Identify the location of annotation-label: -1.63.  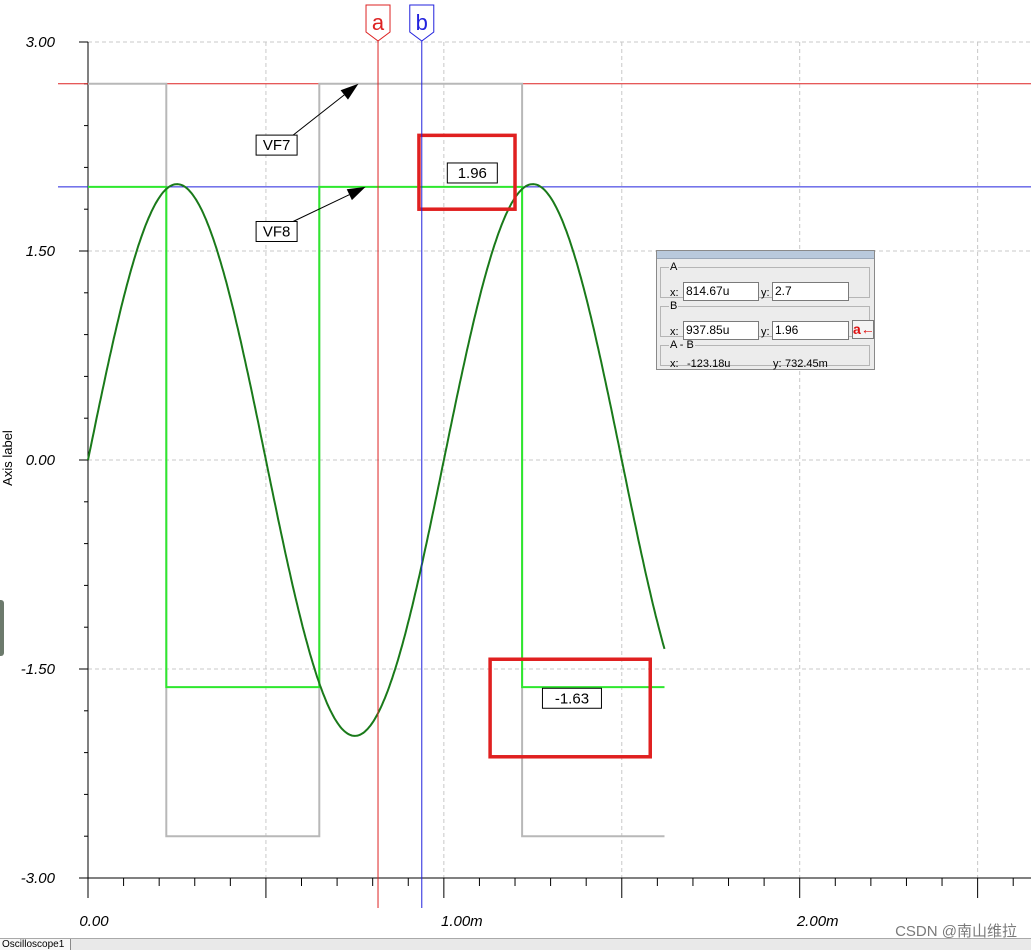
(572, 698).